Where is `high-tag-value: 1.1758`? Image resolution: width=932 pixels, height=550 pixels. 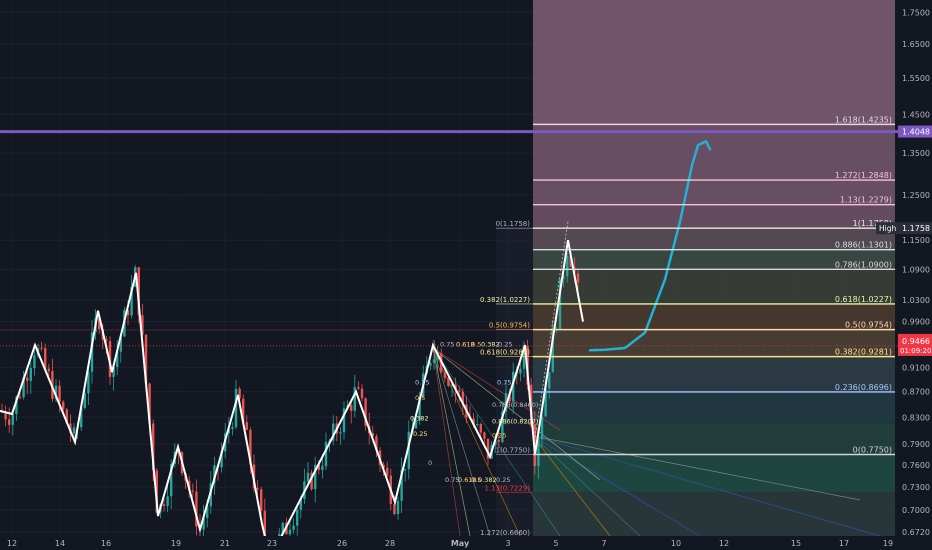
high-tag-value: 1.1758 is located at coordinates (916, 228).